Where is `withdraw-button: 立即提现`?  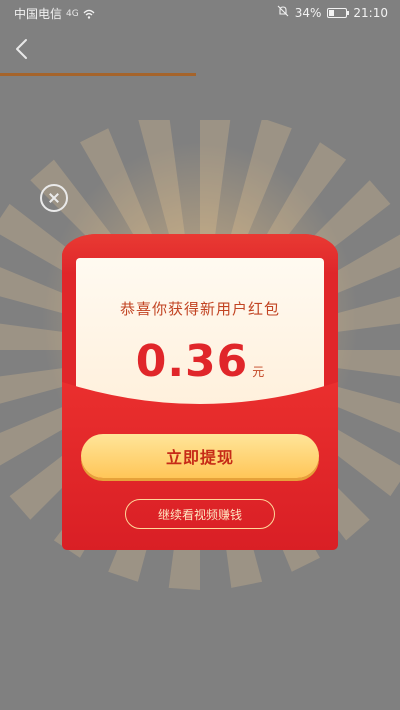 withdraw-button: 立即提现 is located at coordinates (200, 456).